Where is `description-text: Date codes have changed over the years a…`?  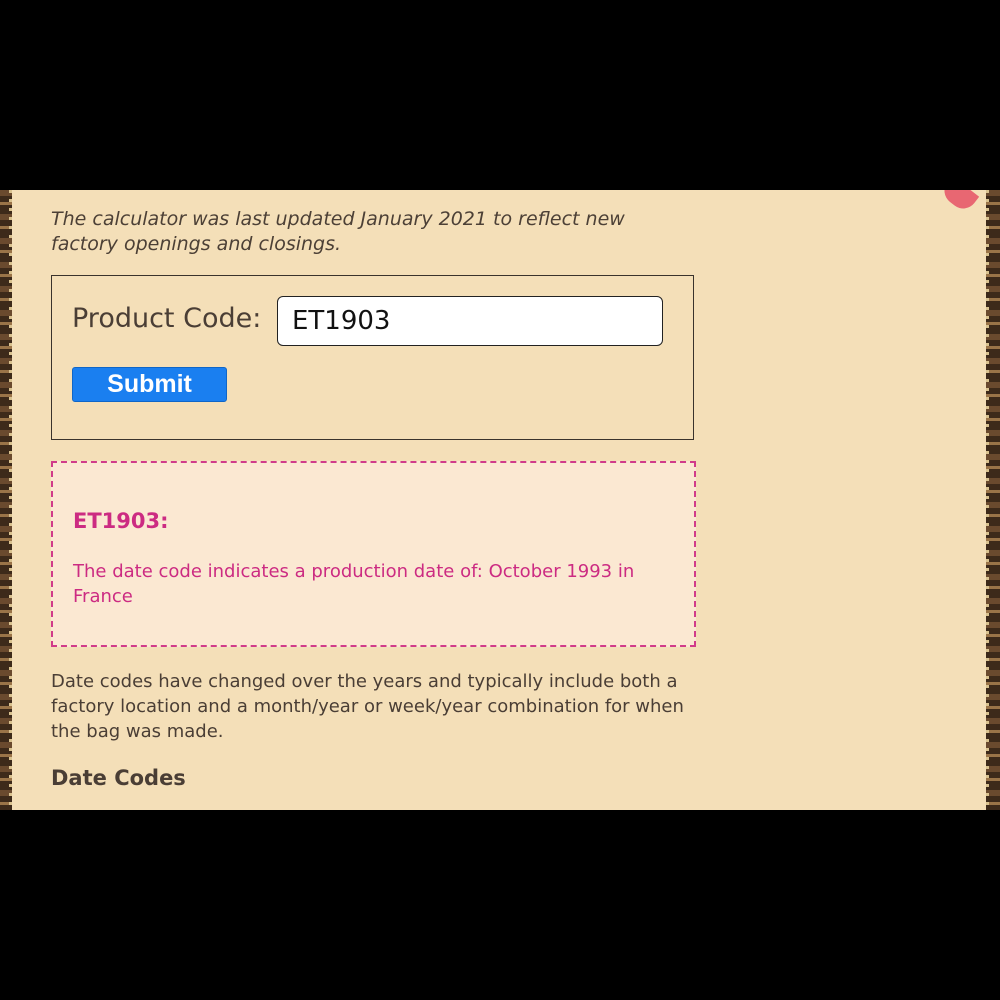
description-text: Date codes have changed over the years a… is located at coordinates (367, 706).